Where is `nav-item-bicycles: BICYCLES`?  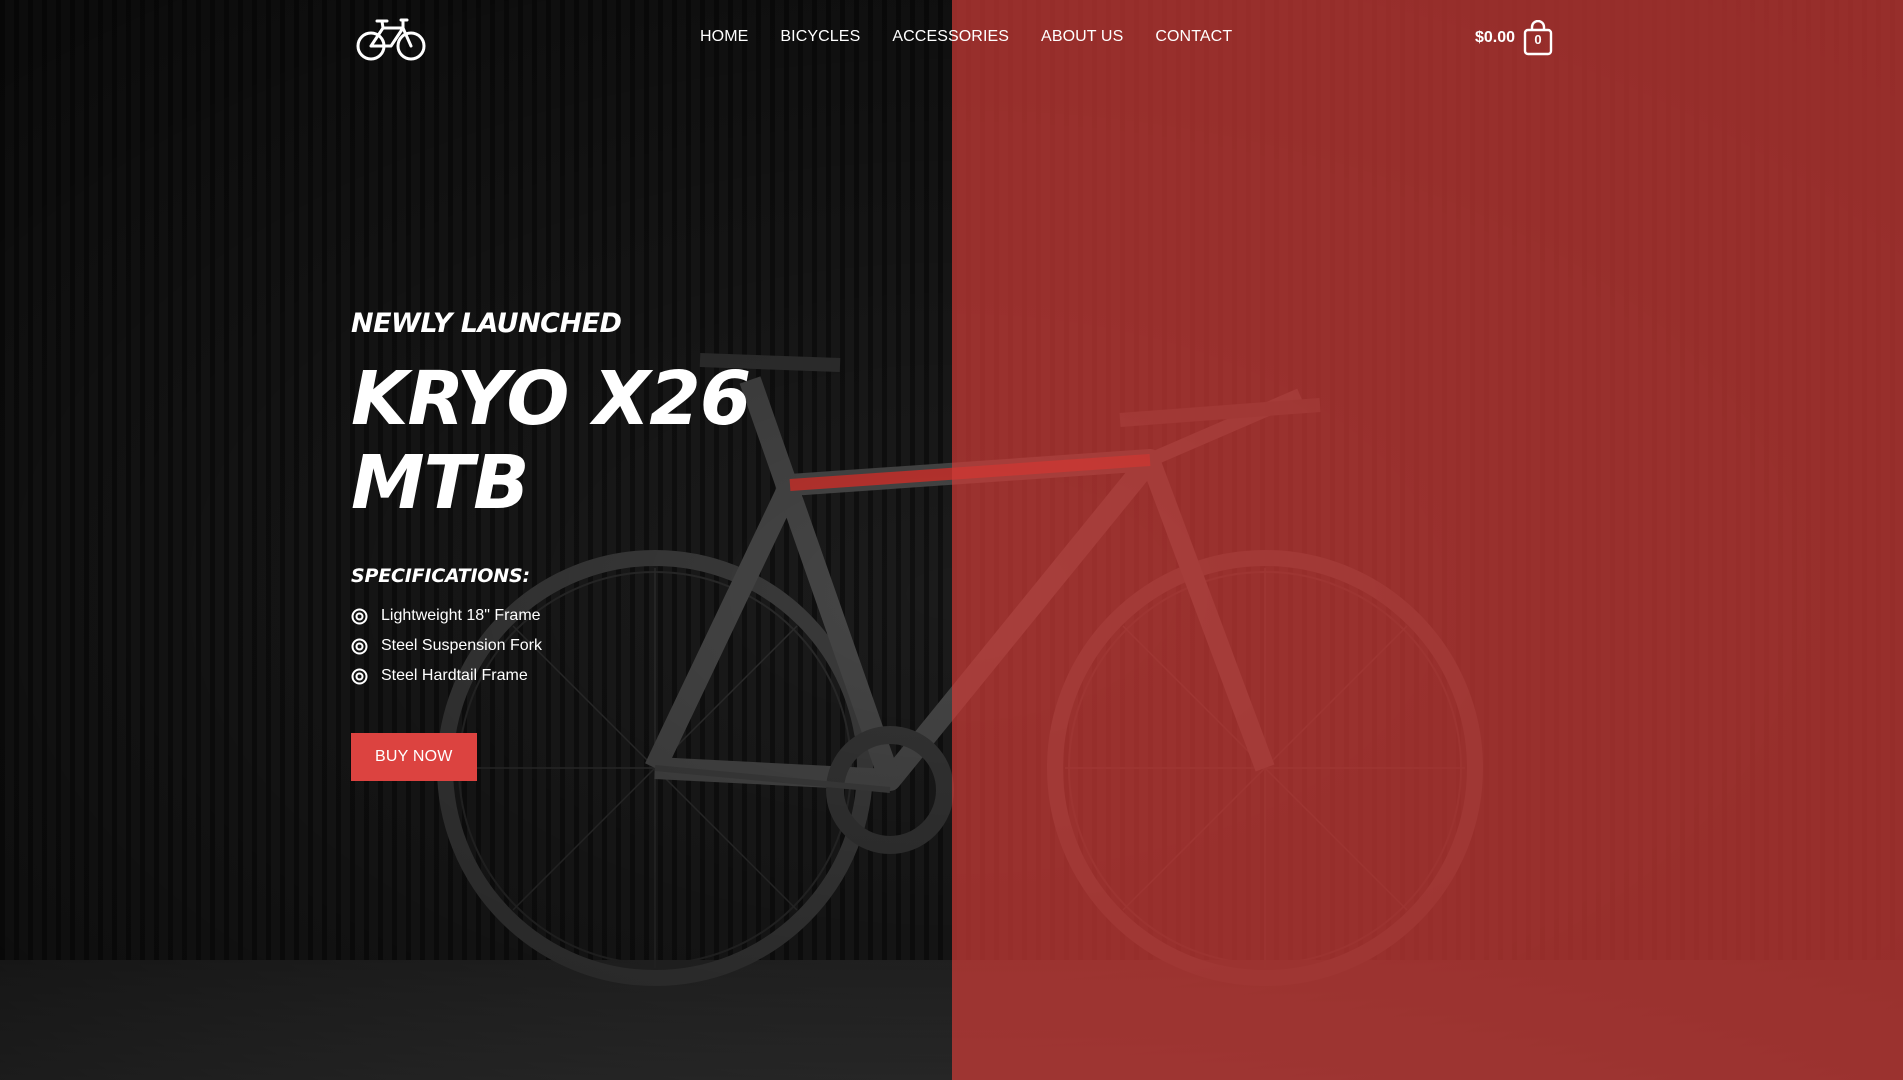 nav-item-bicycles: BICYCLES is located at coordinates (820, 37).